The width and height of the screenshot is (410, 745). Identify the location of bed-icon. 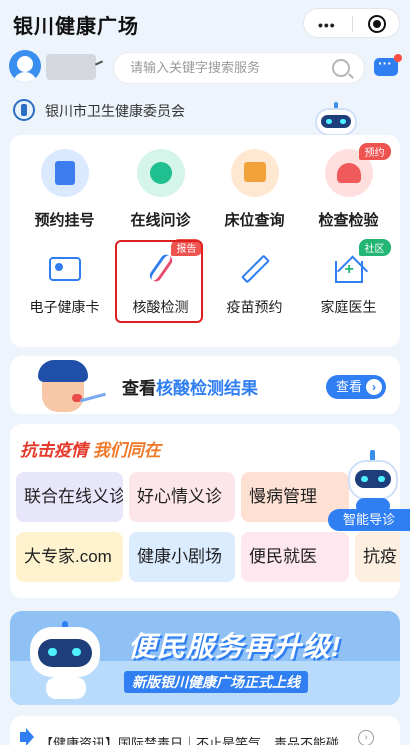
(254, 173).